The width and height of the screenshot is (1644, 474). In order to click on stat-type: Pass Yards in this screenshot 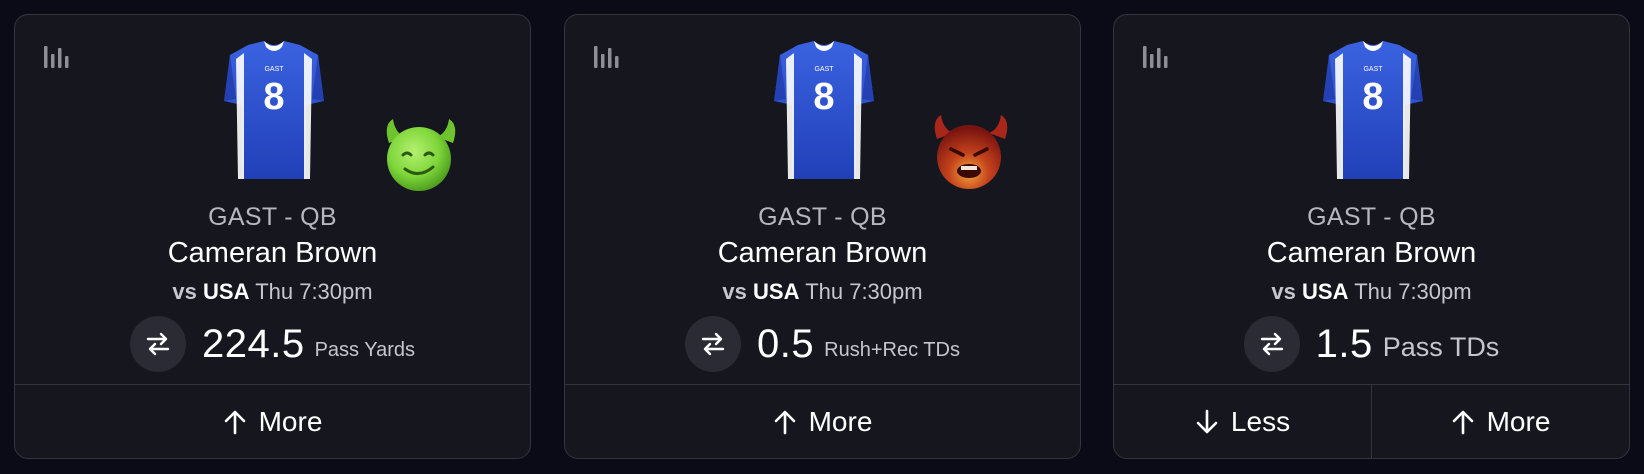, I will do `click(365, 349)`.